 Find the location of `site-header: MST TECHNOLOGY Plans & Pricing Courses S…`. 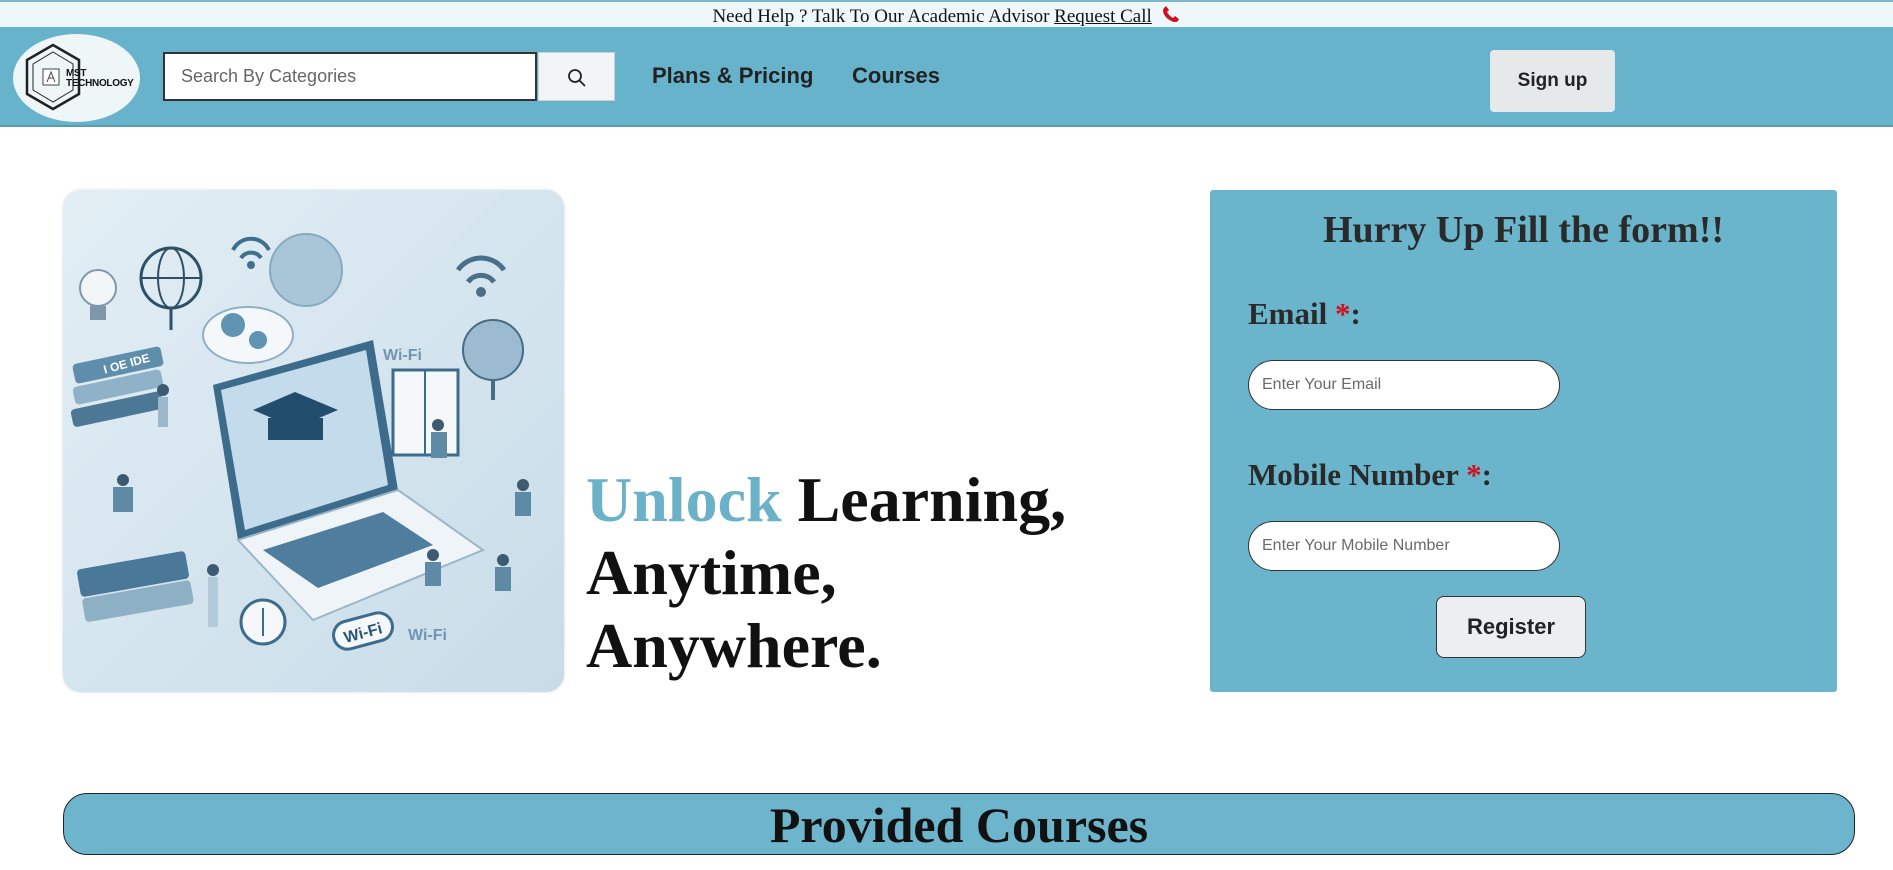

site-header: MST TECHNOLOGY Plans & Pricing Courses S… is located at coordinates (946, 77).